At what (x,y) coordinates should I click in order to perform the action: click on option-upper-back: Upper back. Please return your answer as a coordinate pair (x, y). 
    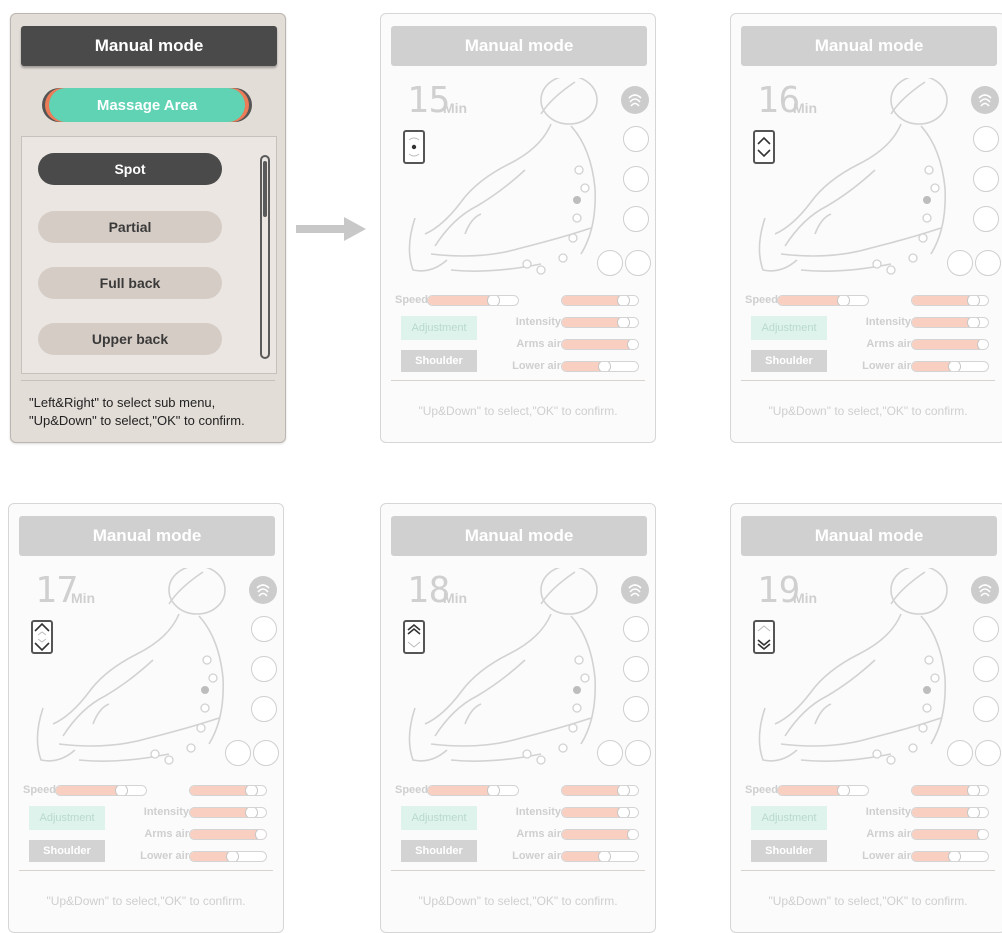
    Looking at the image, I should click on (130, 339).